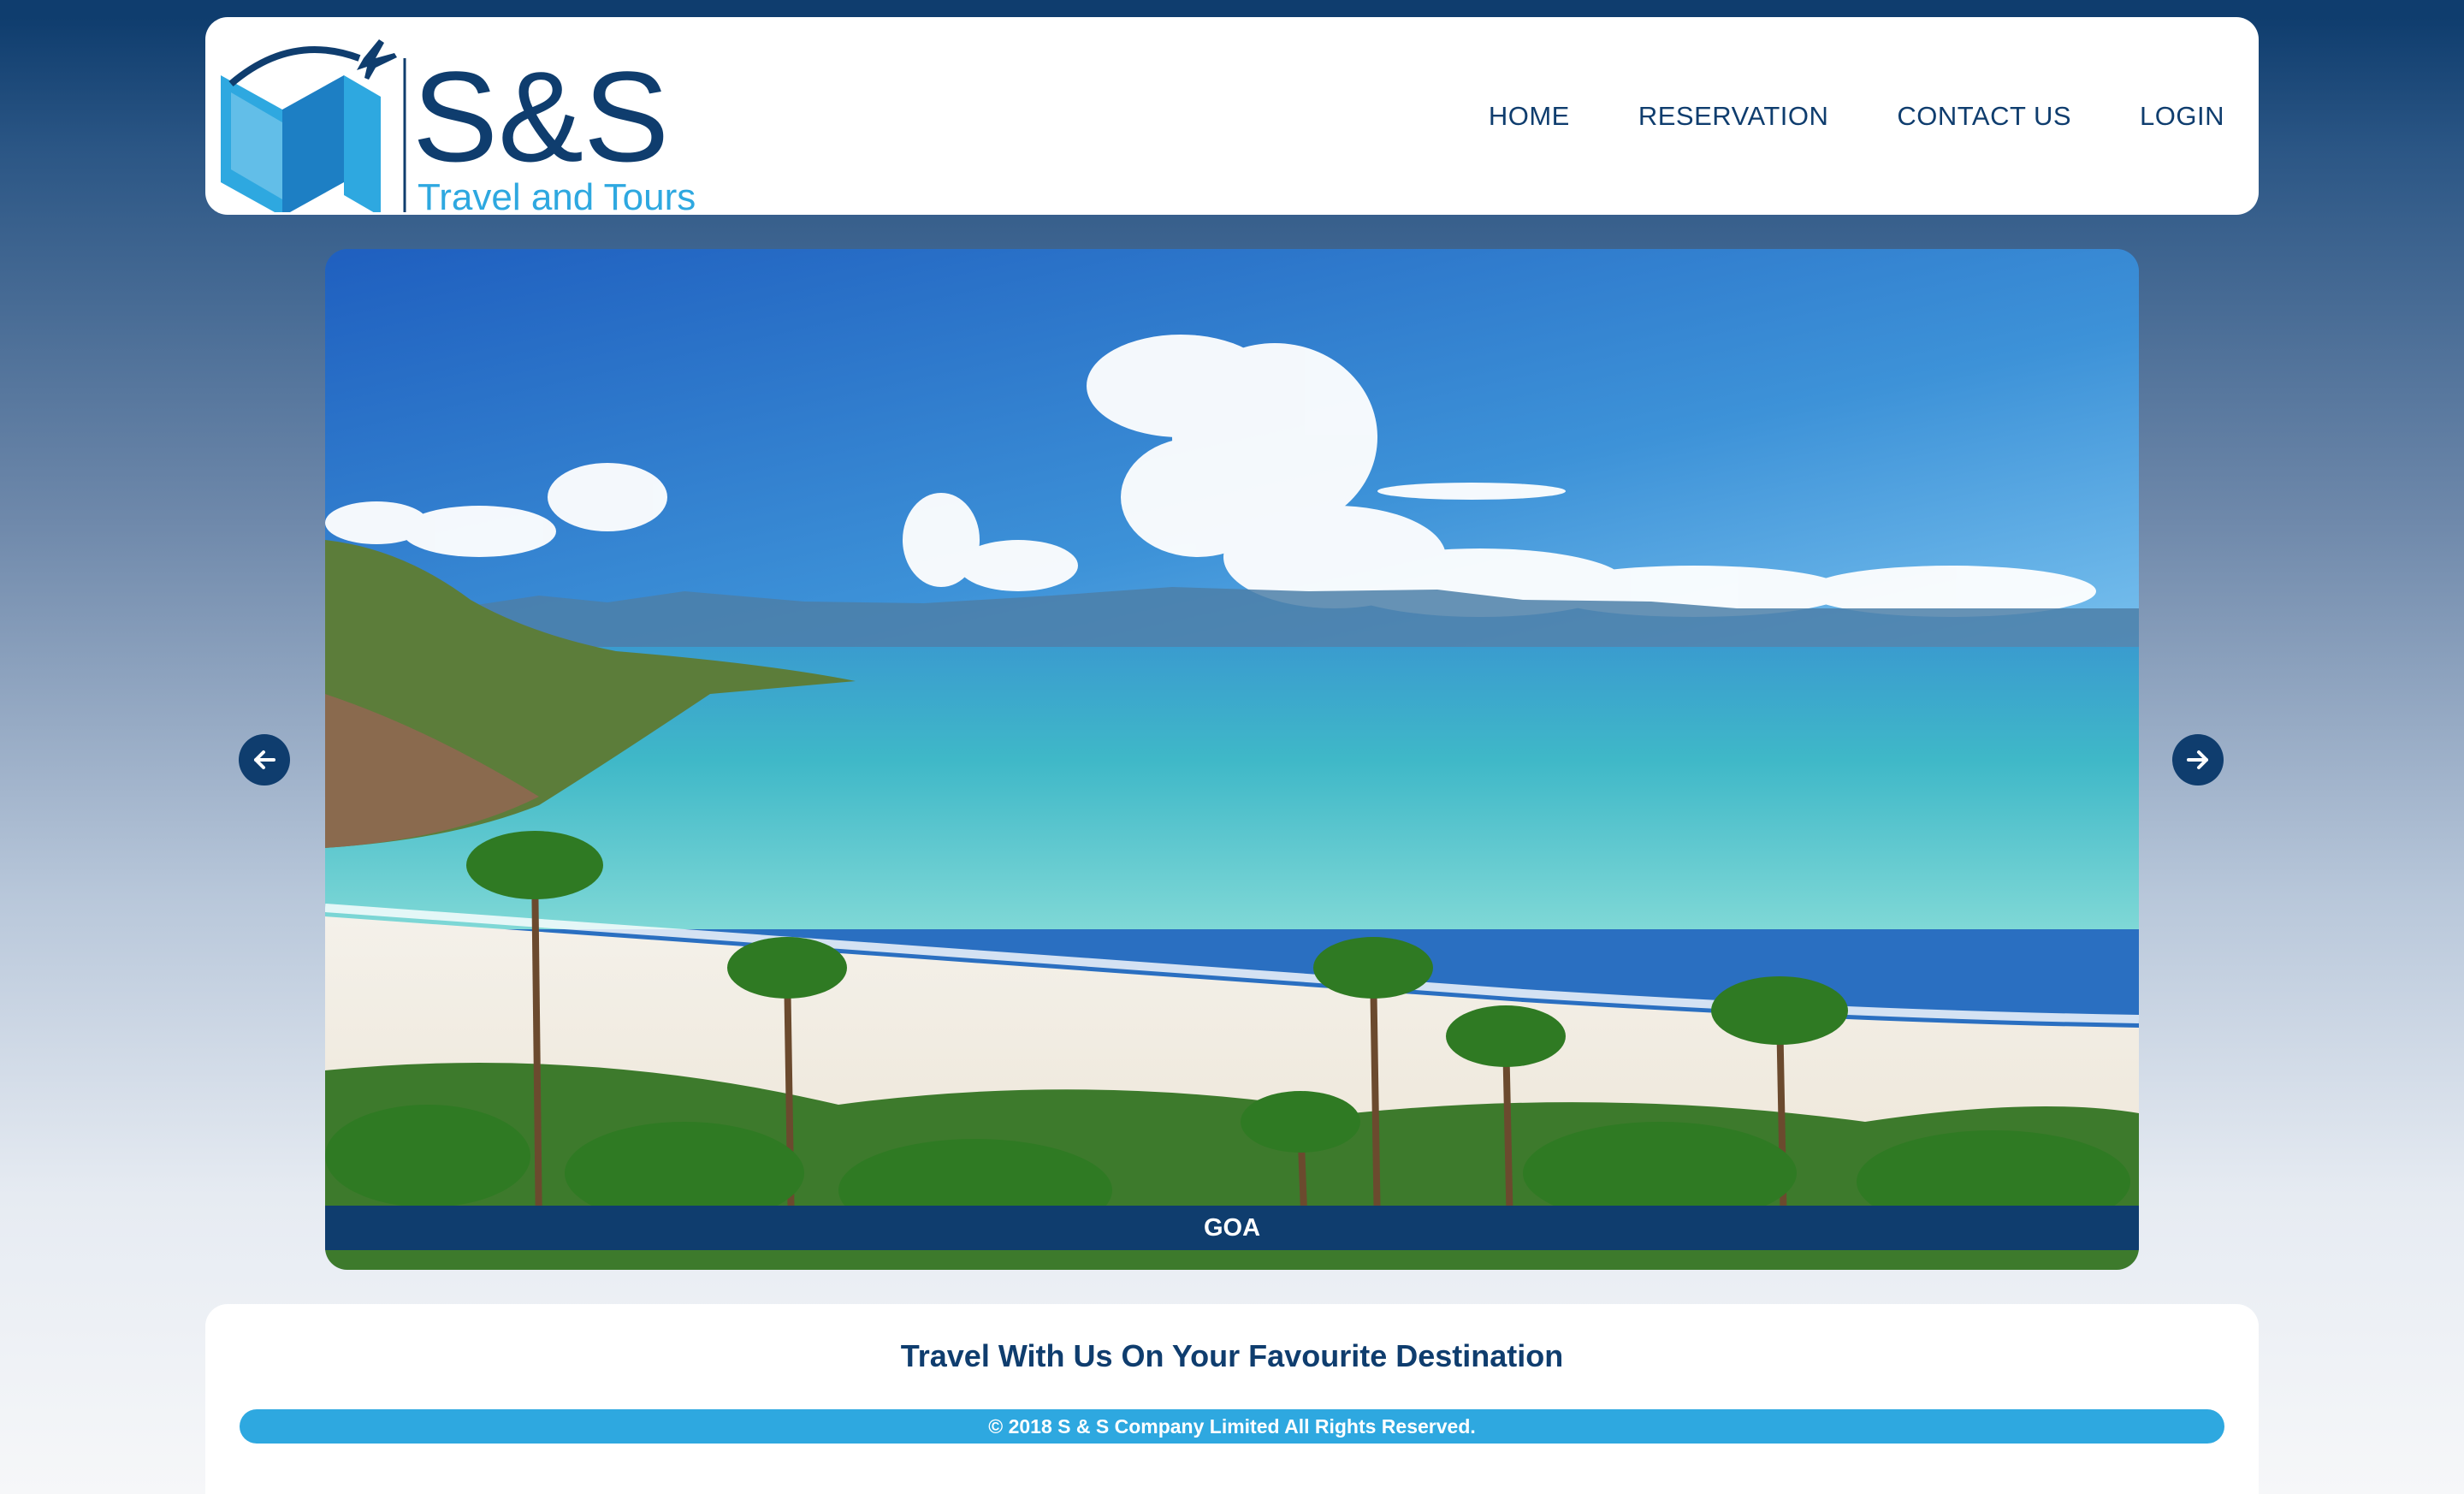 The height and width of the screenshot is (1494, 2464). What do you see at coordinates (1733, 116) in the screenshot?
I see `nav-reservation: RESERVATION` at bounding box center [1733, 116].